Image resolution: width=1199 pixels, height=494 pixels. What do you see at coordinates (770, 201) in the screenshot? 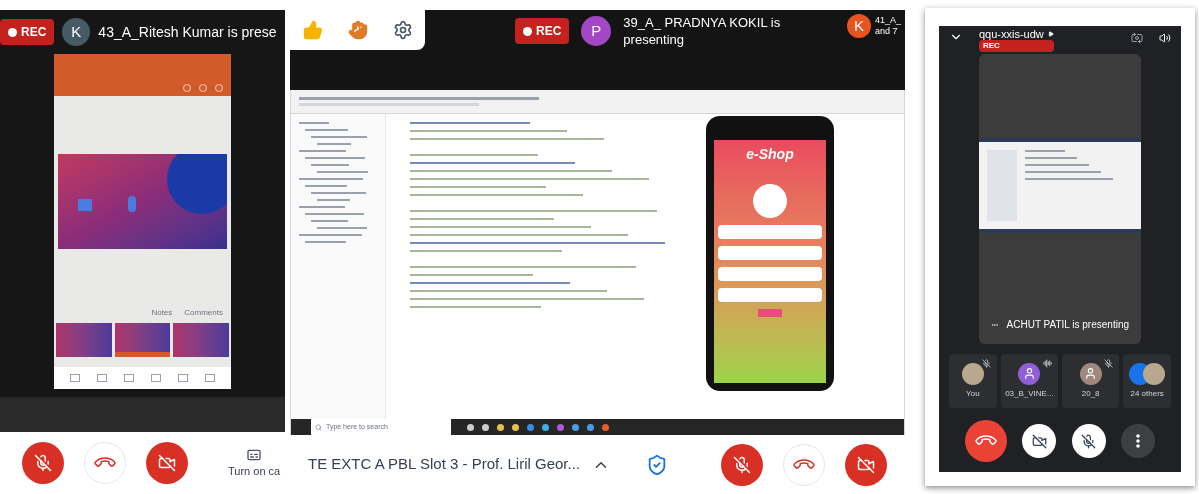
I see `profile-picture-placeholder` at bounding box center [770, 201].